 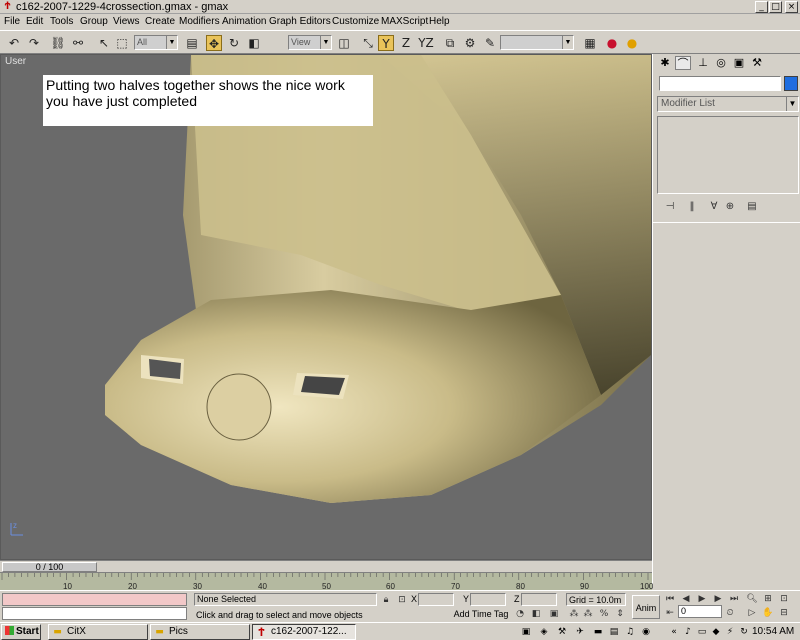 What do you see at coordinates (481, 614) in the screenshot?
I see `add-time-tag-button: Add Time Tag` at bounding box center [481, 614].